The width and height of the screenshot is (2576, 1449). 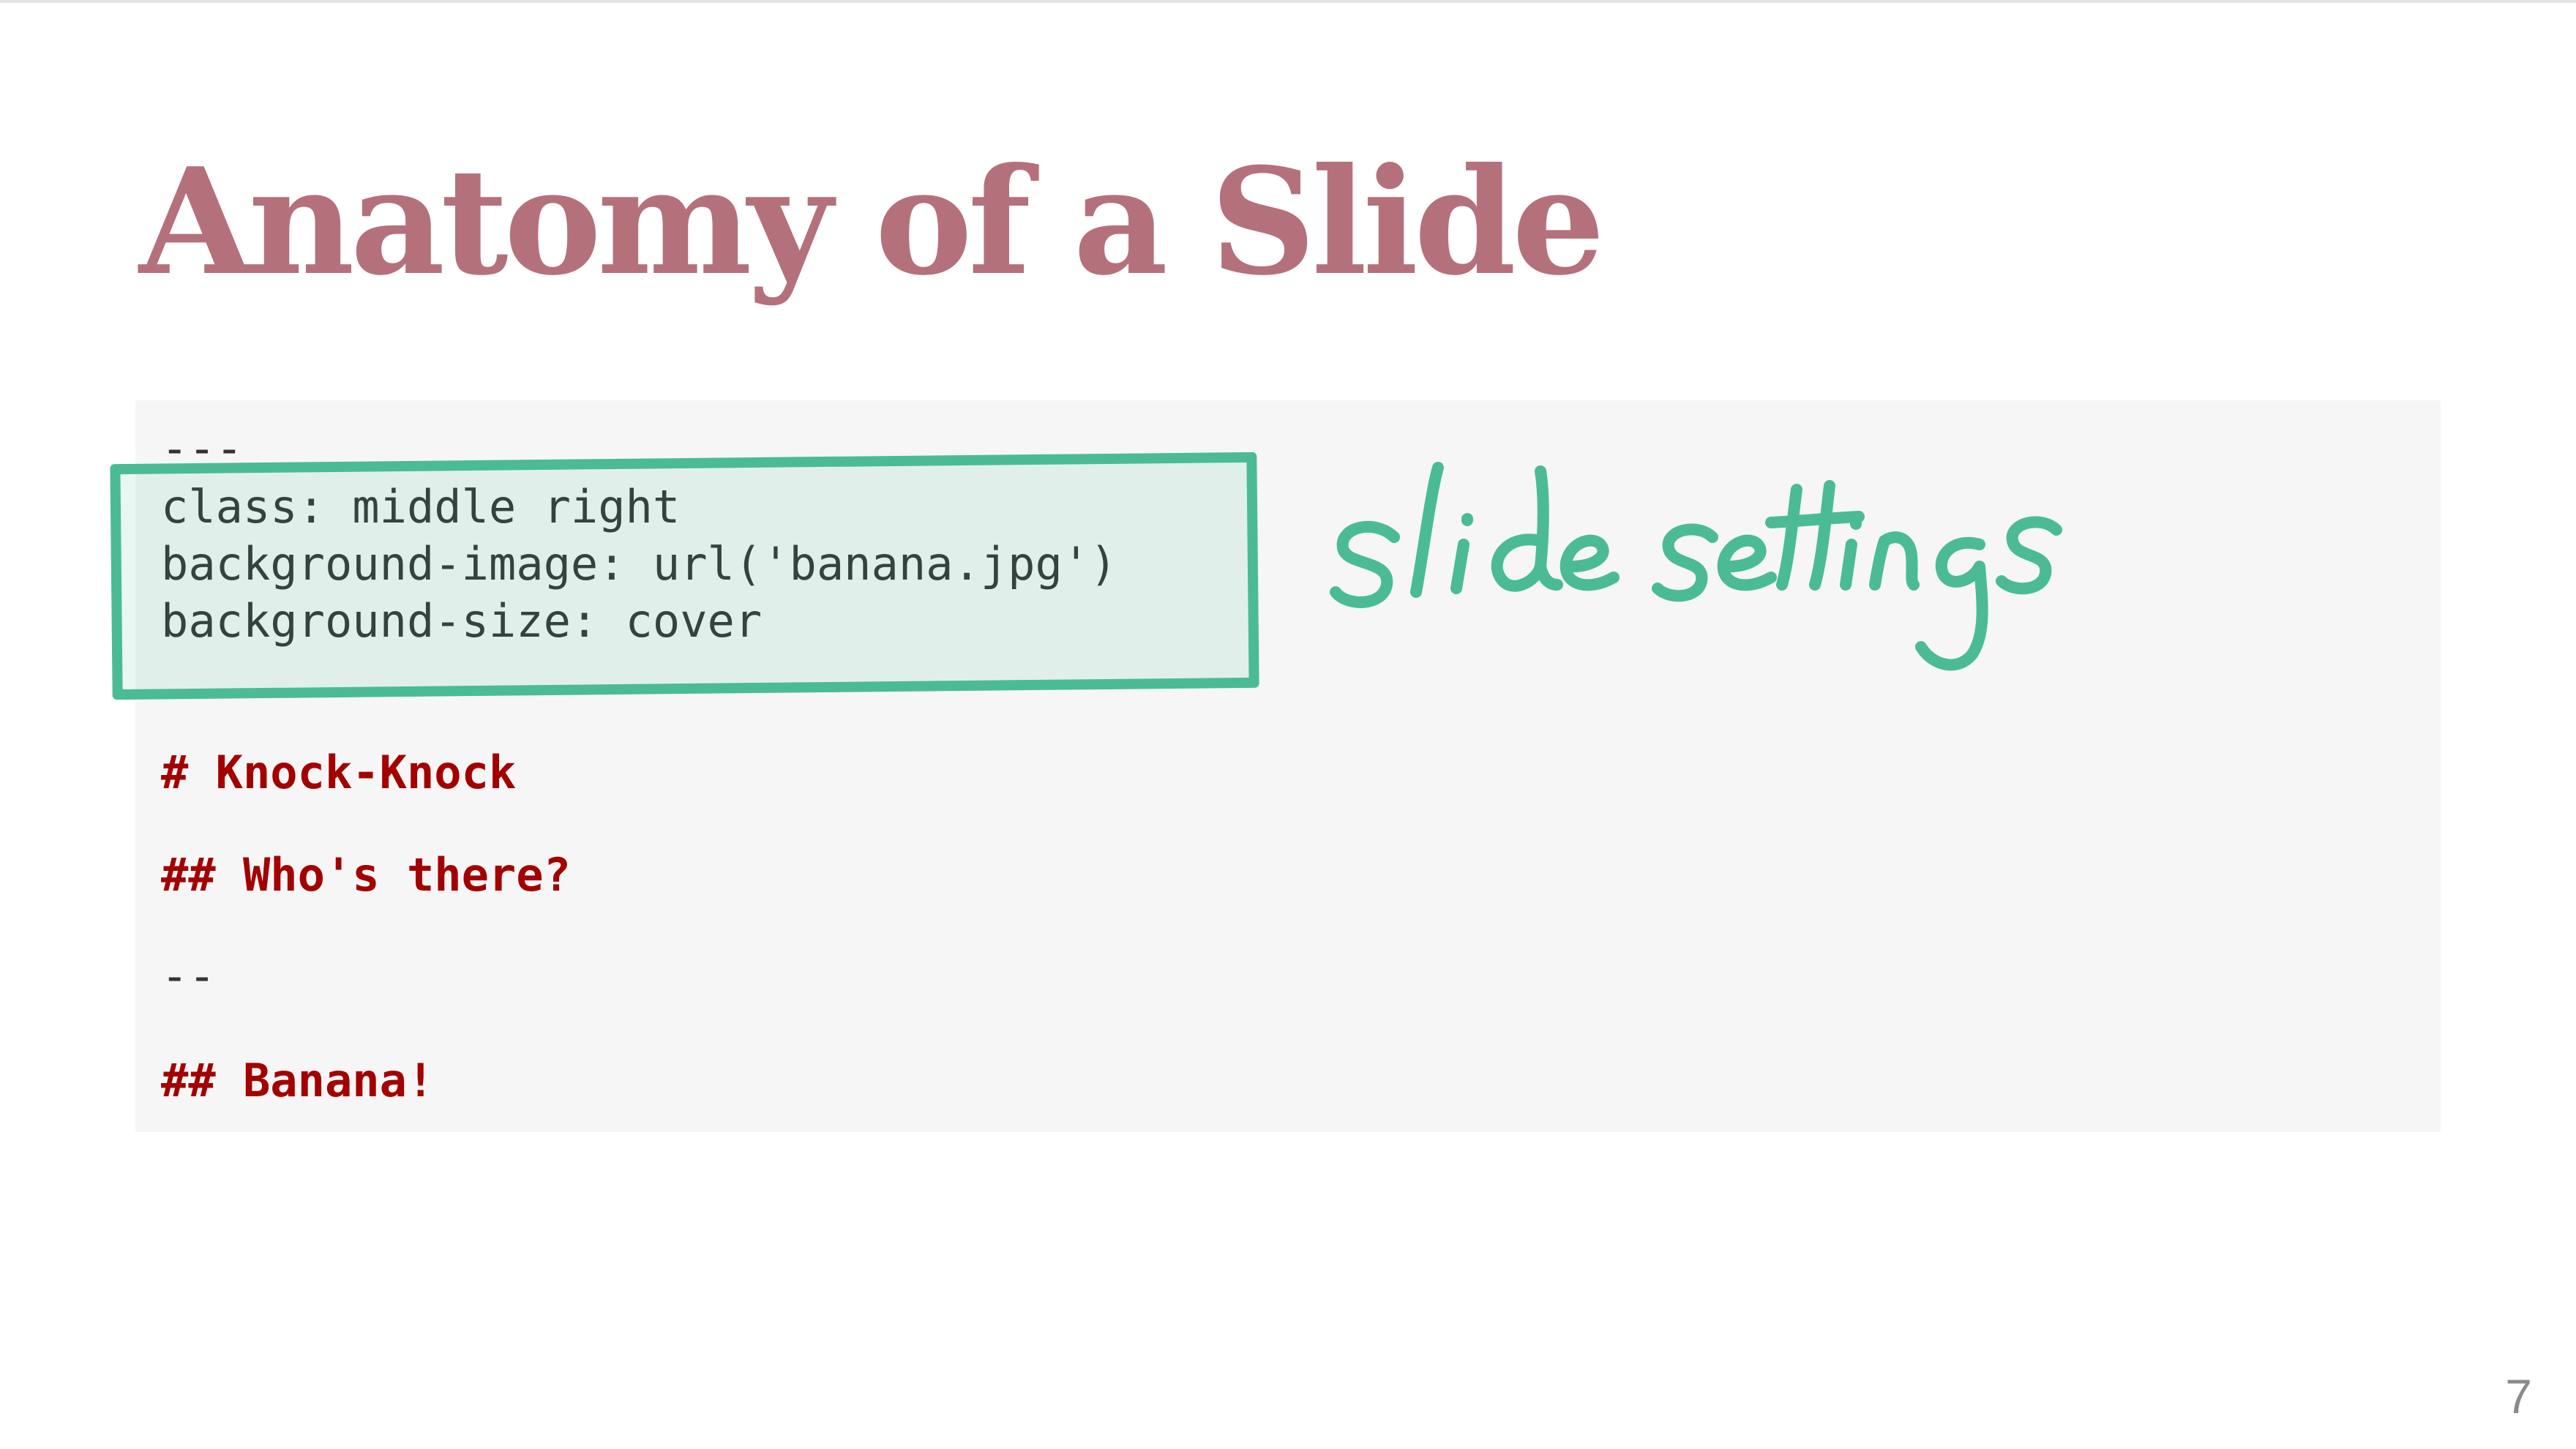 I want to click on heading-banana-line: ## Banana!, so click(x=298, y=1080).